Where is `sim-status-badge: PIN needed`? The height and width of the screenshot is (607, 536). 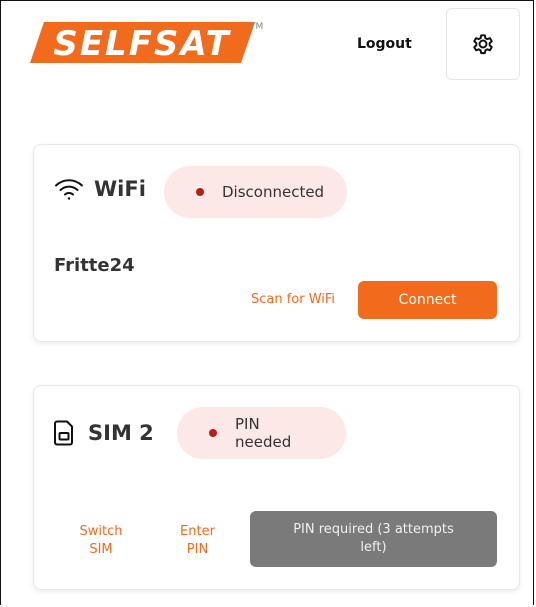 sim-status-badge: PIN needed is located at coordinates (261, 433).